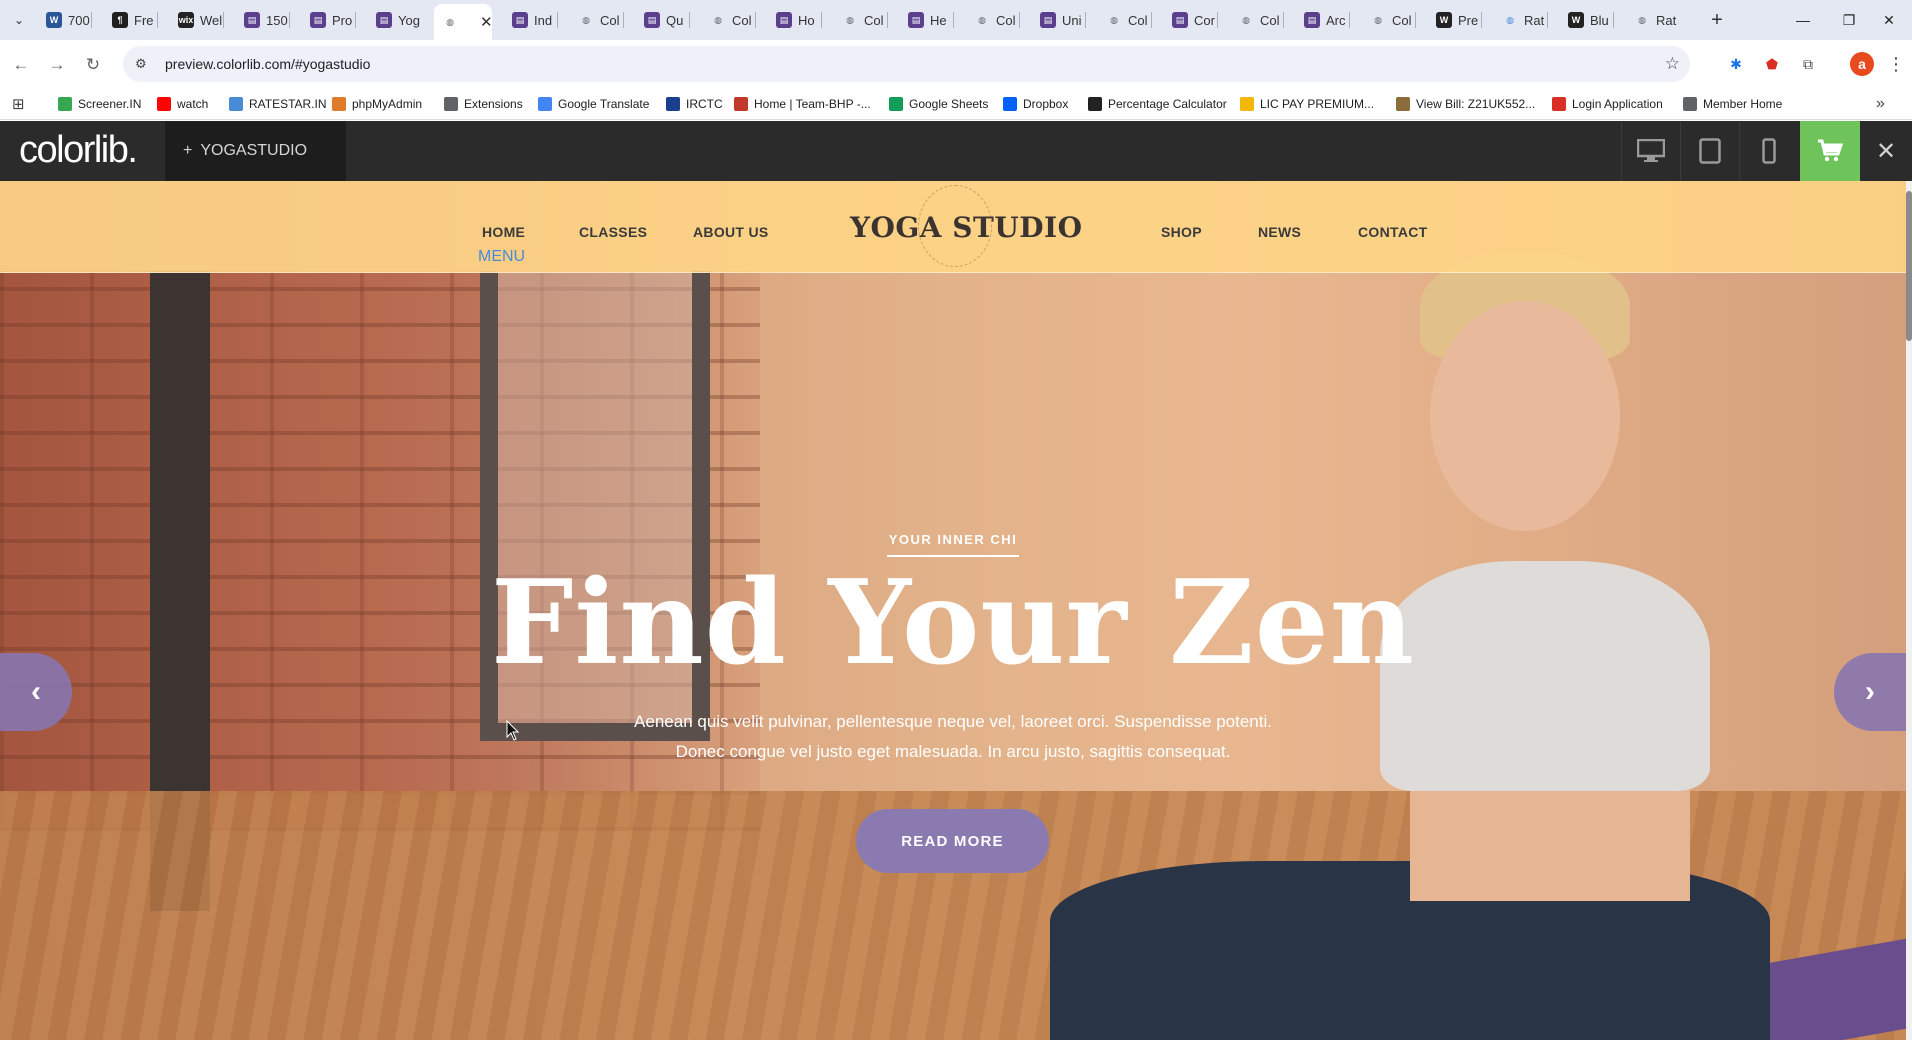  Describe the element at coordinates (1862, 64) in the screenshot. I see `profile-avatar: a` at that location.